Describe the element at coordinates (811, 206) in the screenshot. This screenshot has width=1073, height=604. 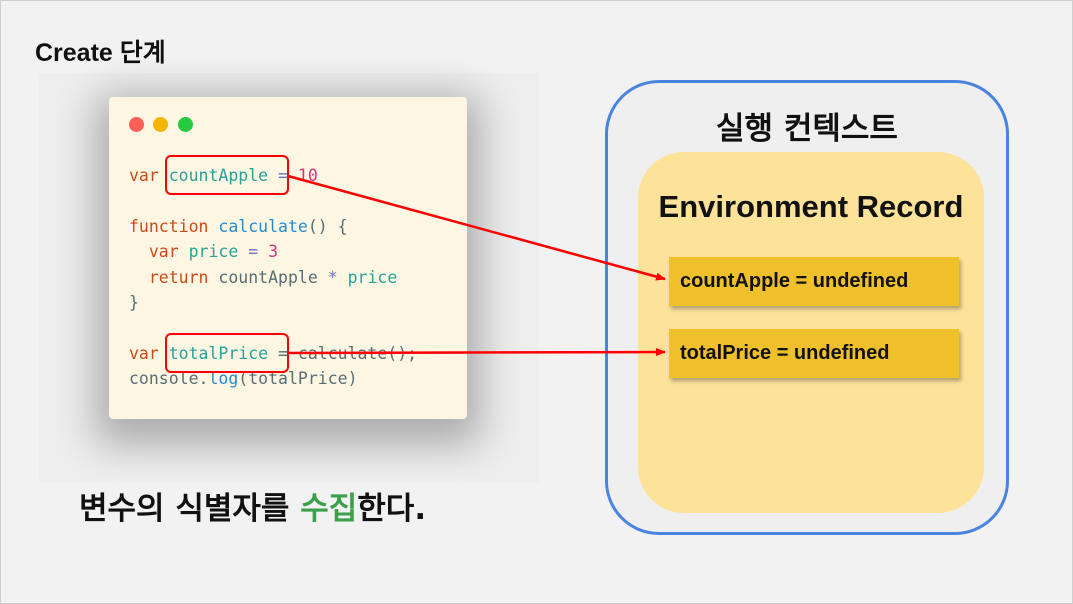
I see `environment-record-title: Environment Record` at that location.